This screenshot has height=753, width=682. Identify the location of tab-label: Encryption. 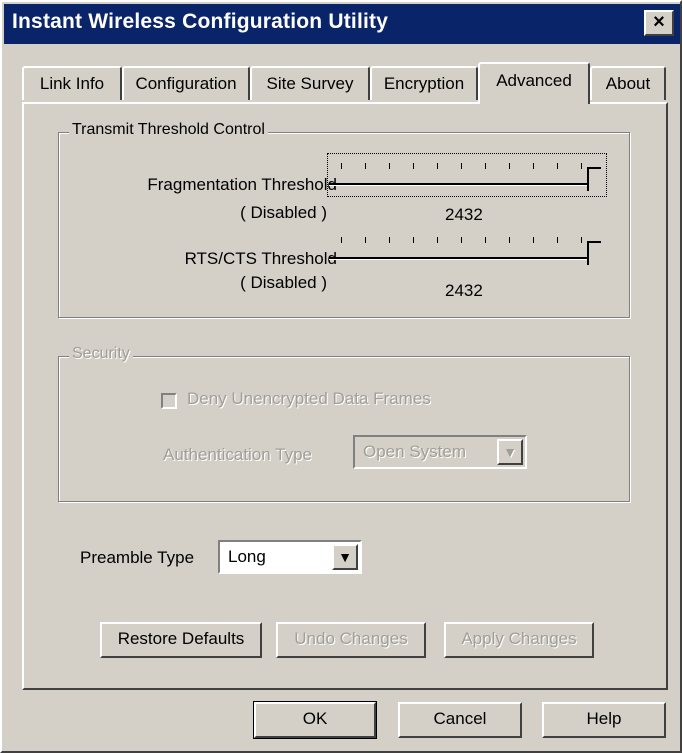
(424, 83).